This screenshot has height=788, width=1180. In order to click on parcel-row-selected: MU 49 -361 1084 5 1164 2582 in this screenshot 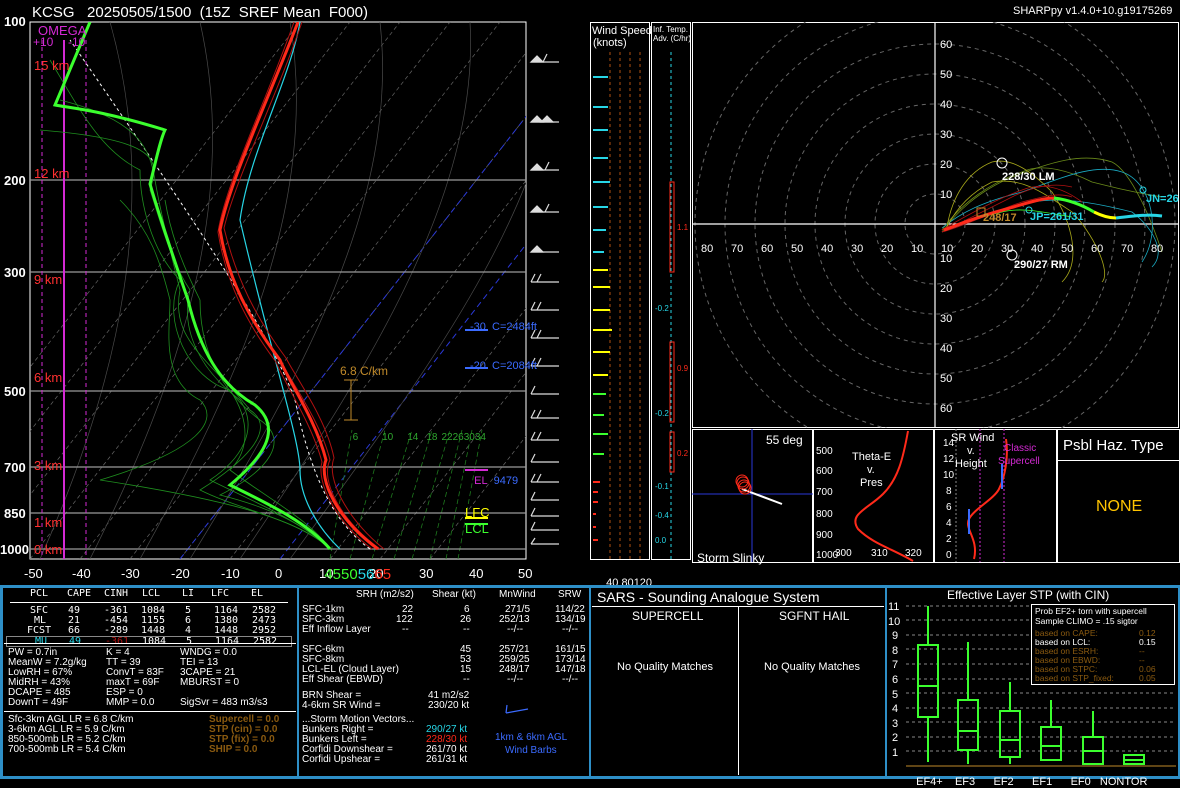, I will do `click(149, 641)`.